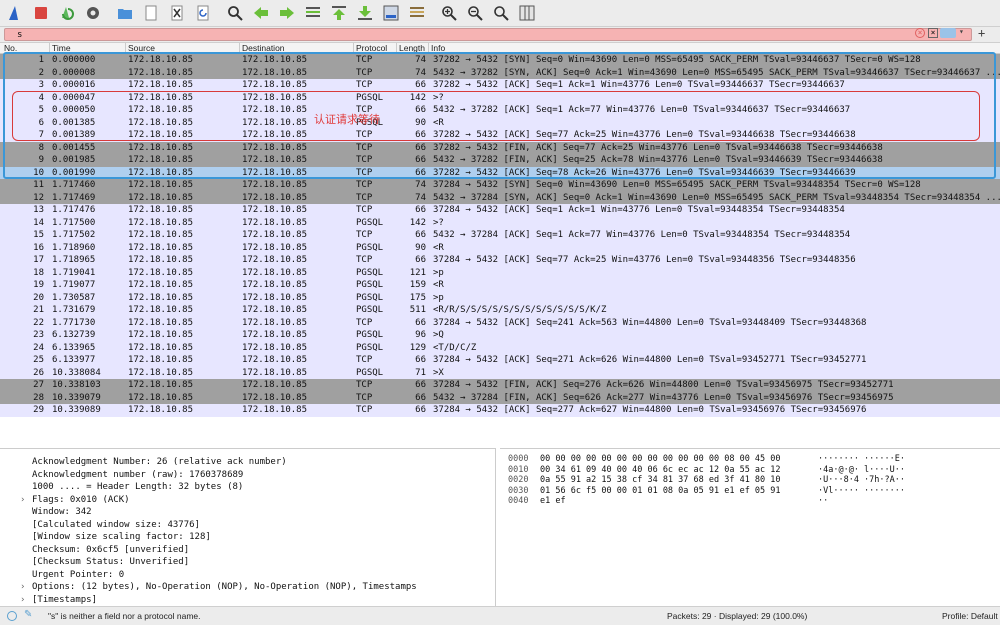 The height and width of the screenshot is (625, 1000). I want to click on bytes-hex: e1 ef, so click(553, 501).